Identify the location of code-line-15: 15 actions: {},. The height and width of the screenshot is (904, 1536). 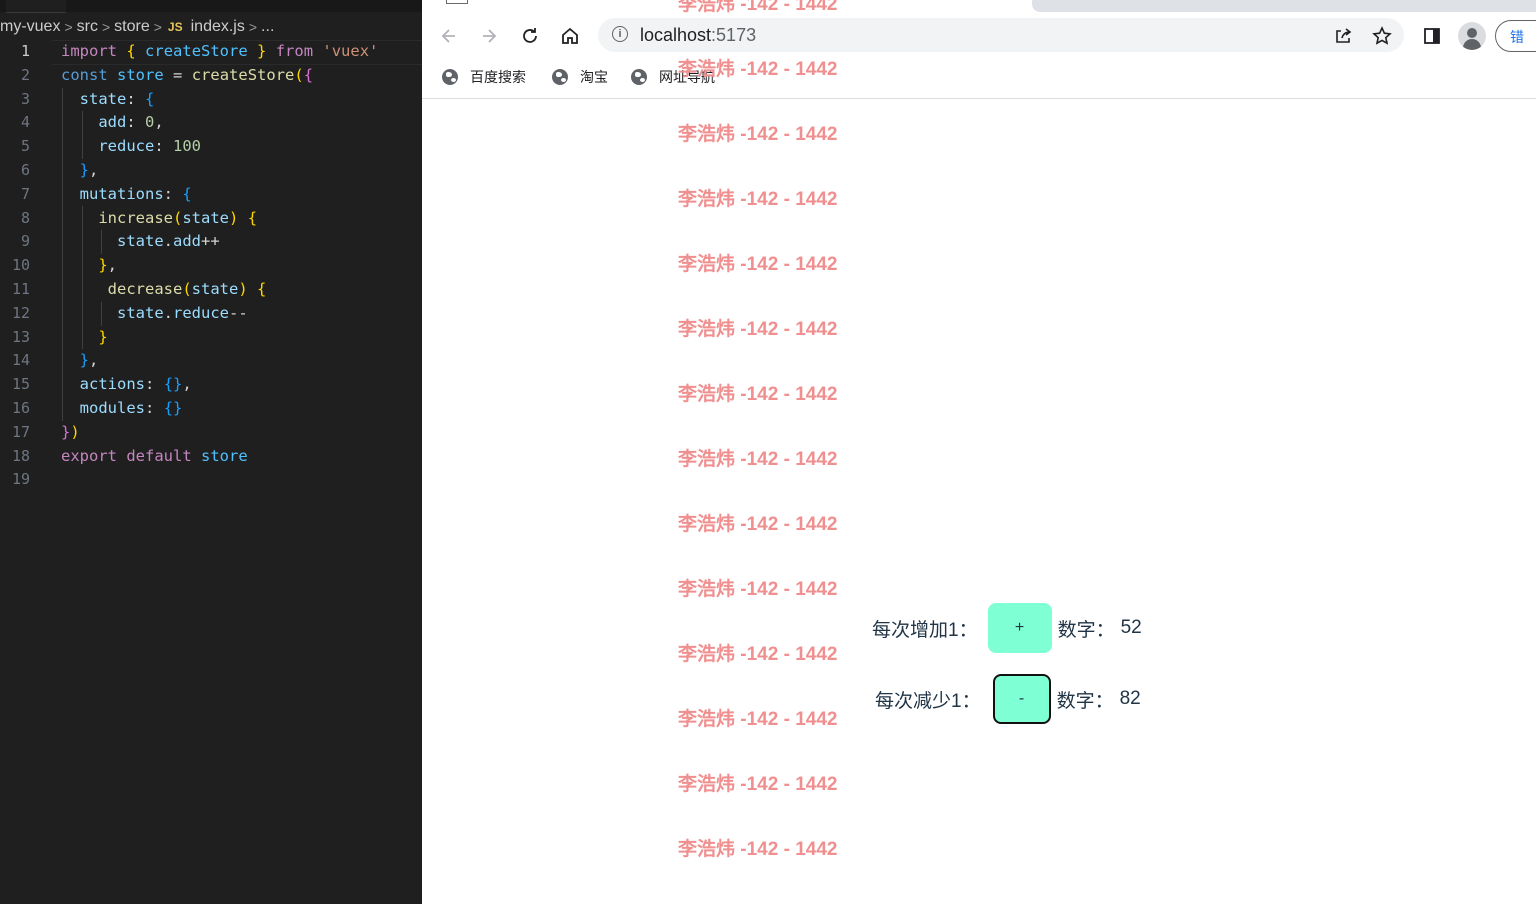
(211, 385).